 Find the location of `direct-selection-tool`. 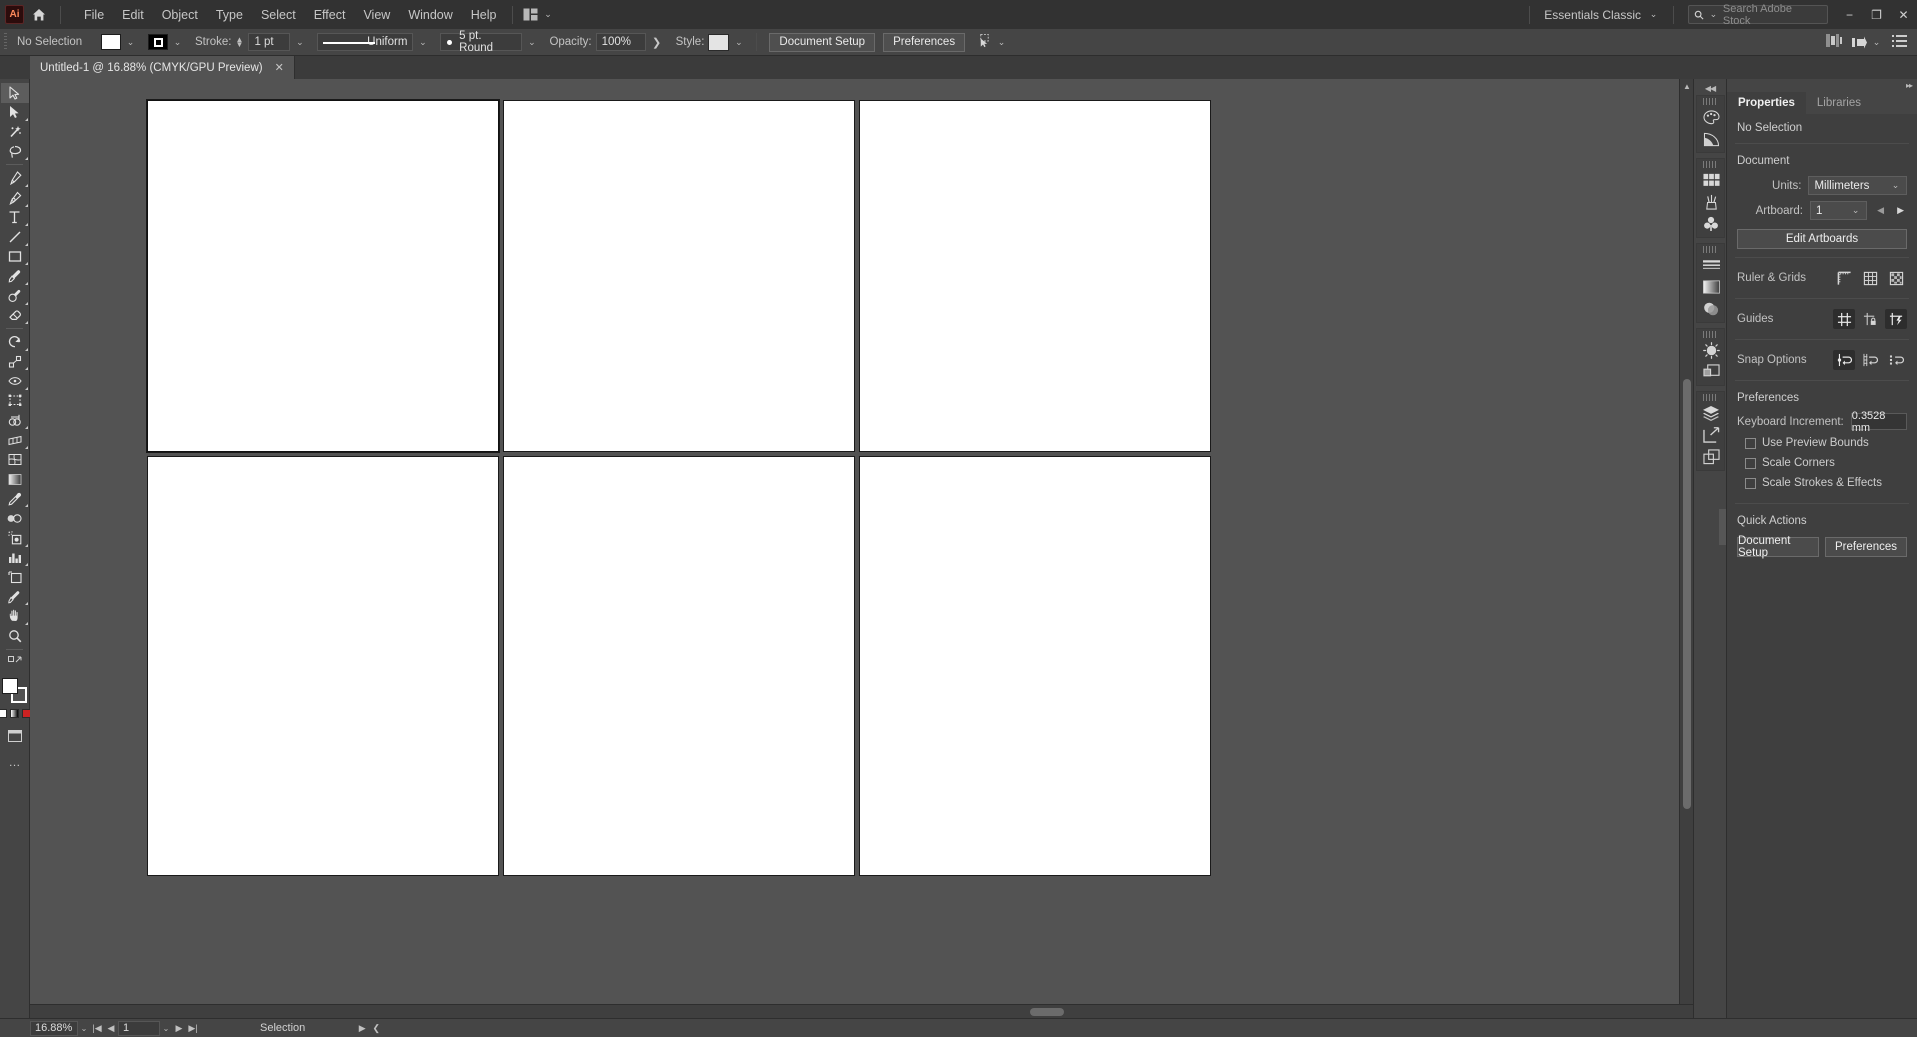

direct-selection-tool is located at coordinates (15, 113).